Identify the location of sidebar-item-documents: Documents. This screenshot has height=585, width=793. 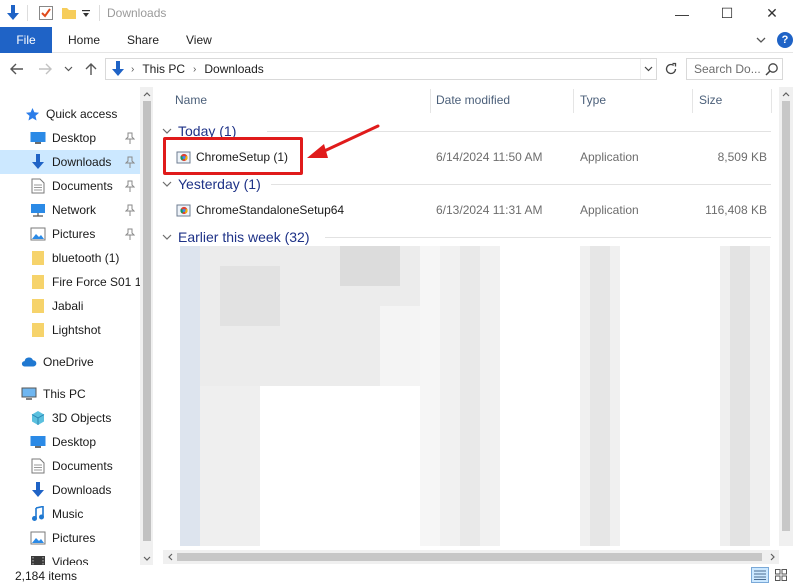
(70, 186).